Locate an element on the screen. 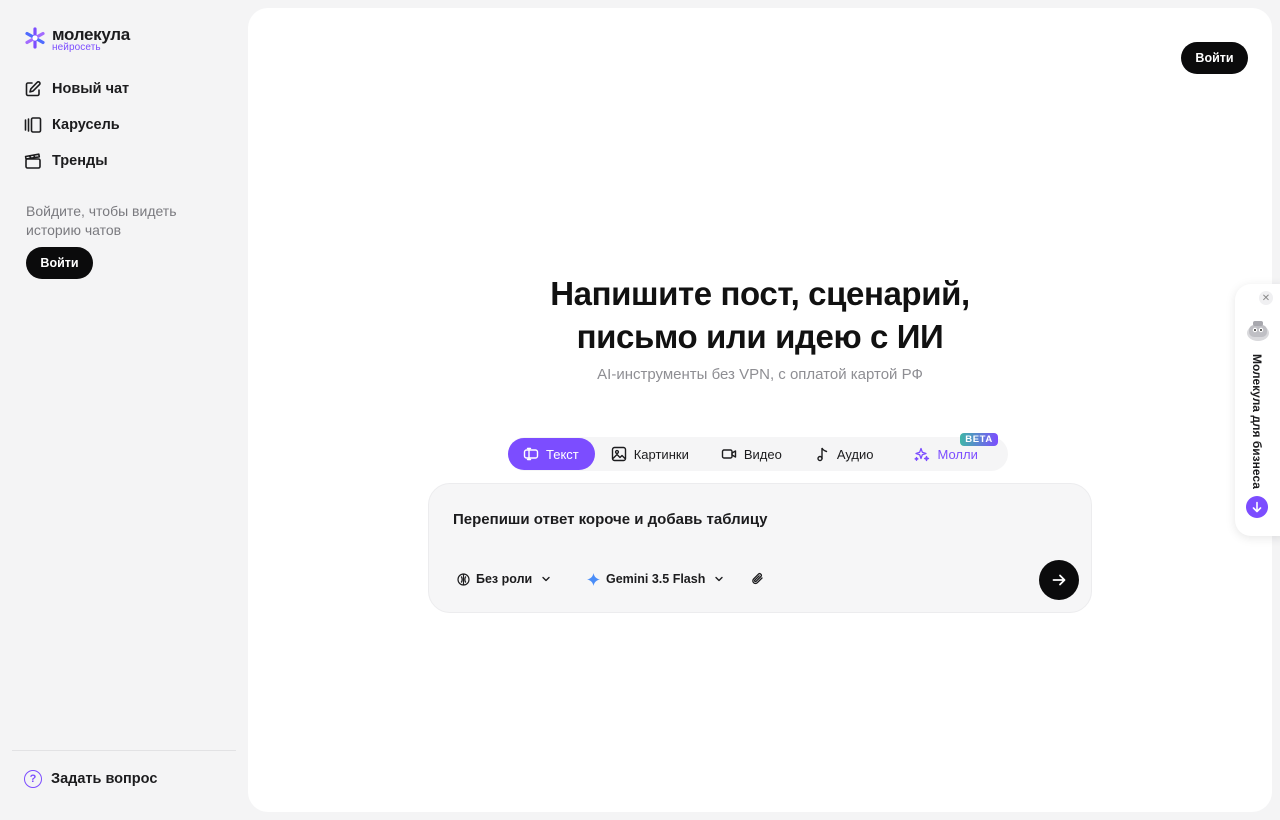 The image size is (1280, 820). text-icon is located at coordinates (531, 454).